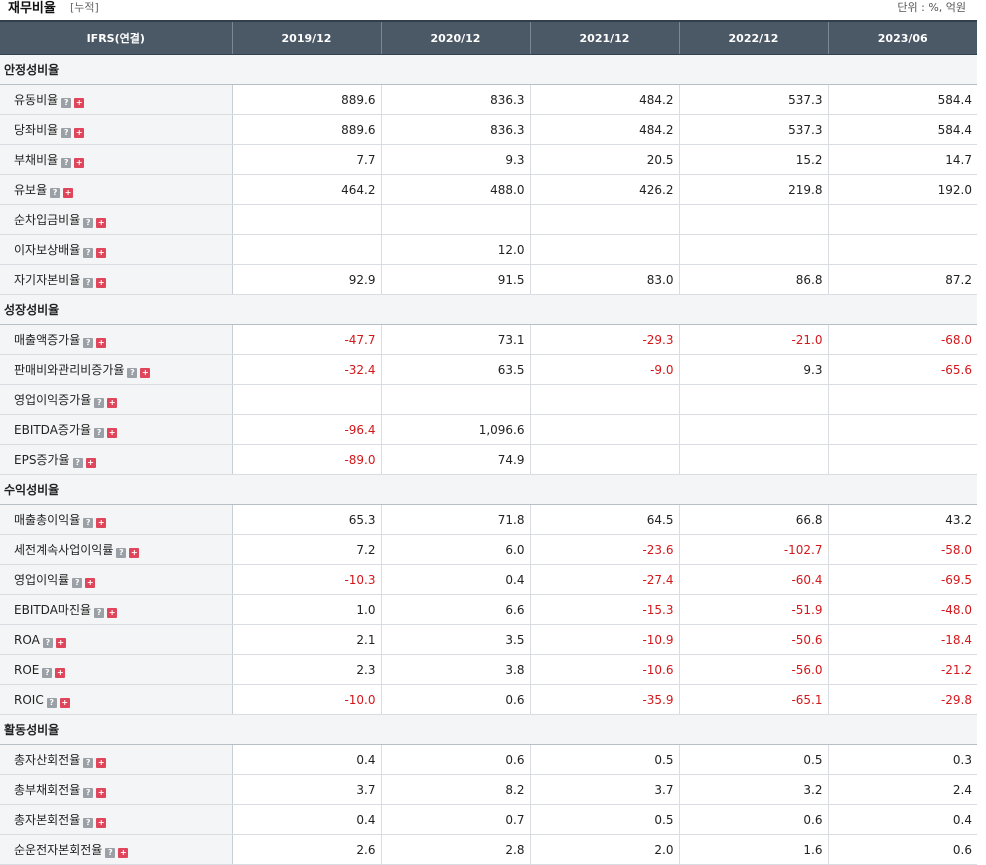 The height and width of the screenshot is (865, 986). What do you see at coordinates (605, 519) in the screenshot?
I see `value-cell: 64.5` at bounding box center [605, 519].